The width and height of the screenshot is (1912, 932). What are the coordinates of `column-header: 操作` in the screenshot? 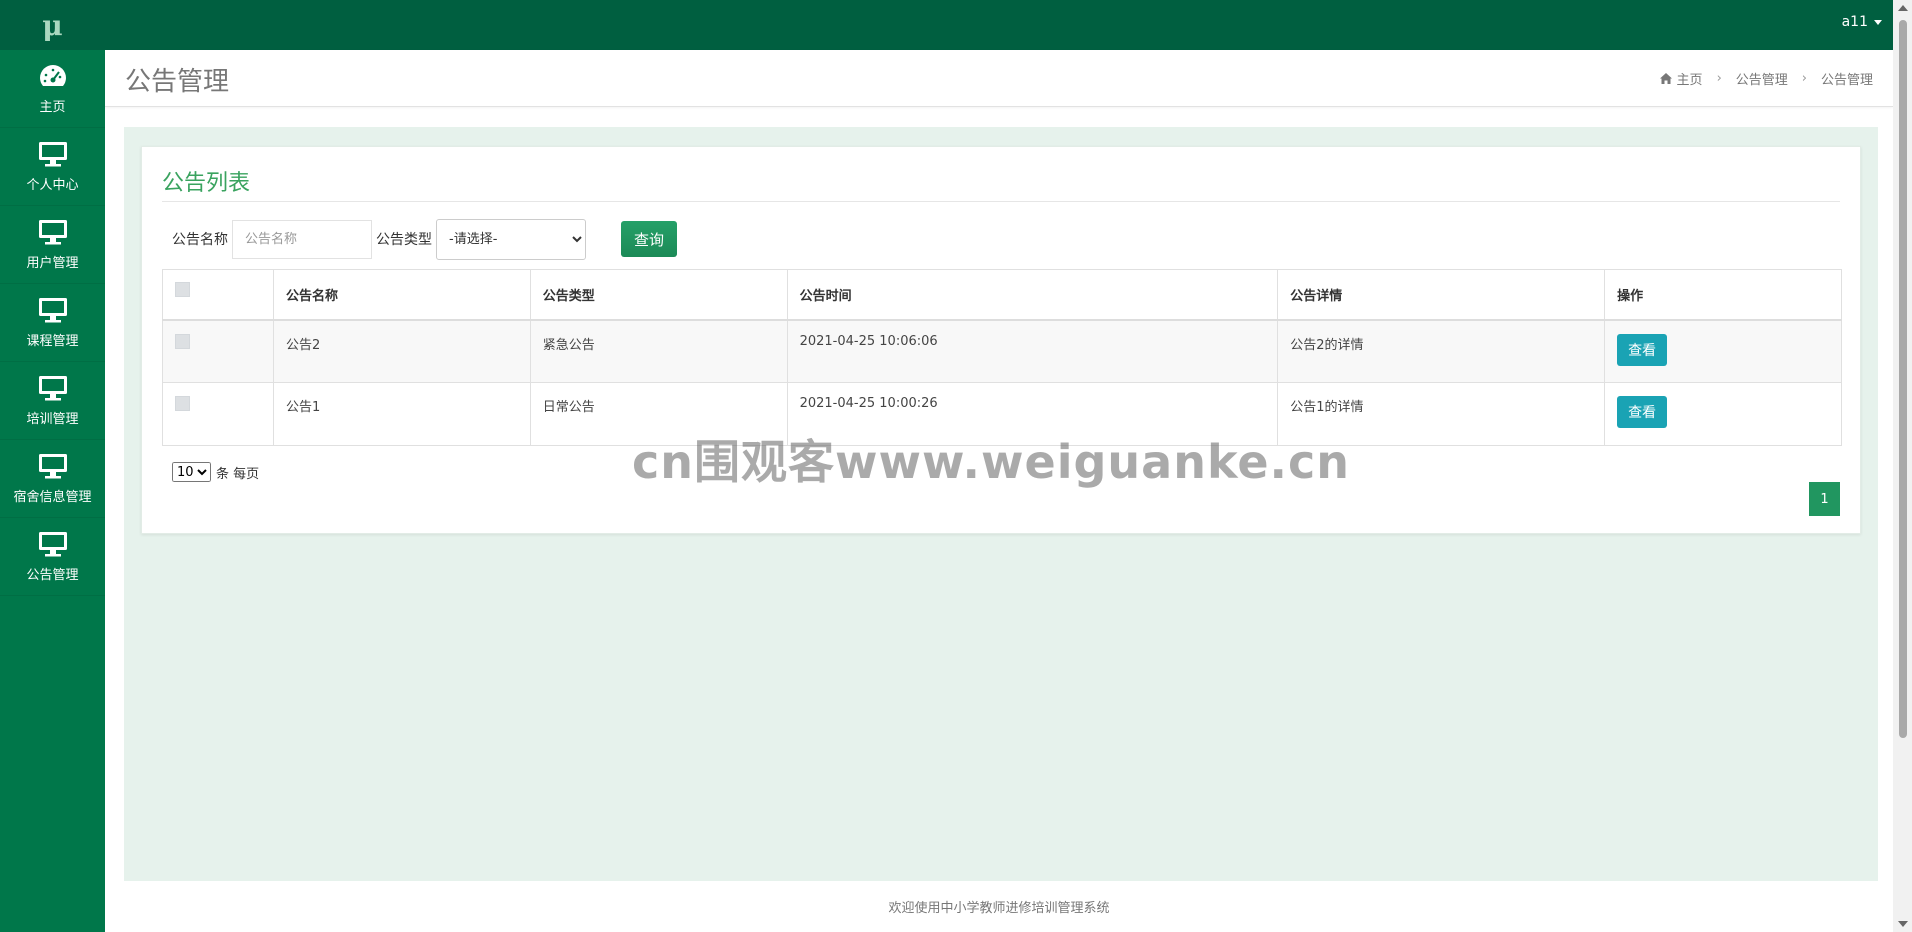 It's located at (1723, 295).